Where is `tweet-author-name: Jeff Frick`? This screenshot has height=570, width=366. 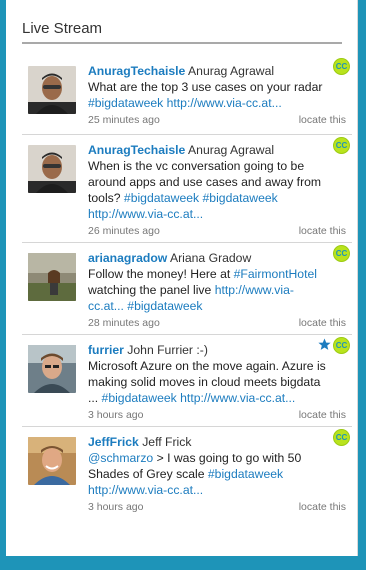 tweet-author-name: Jeff Frick is located at coordinates (167, 442).